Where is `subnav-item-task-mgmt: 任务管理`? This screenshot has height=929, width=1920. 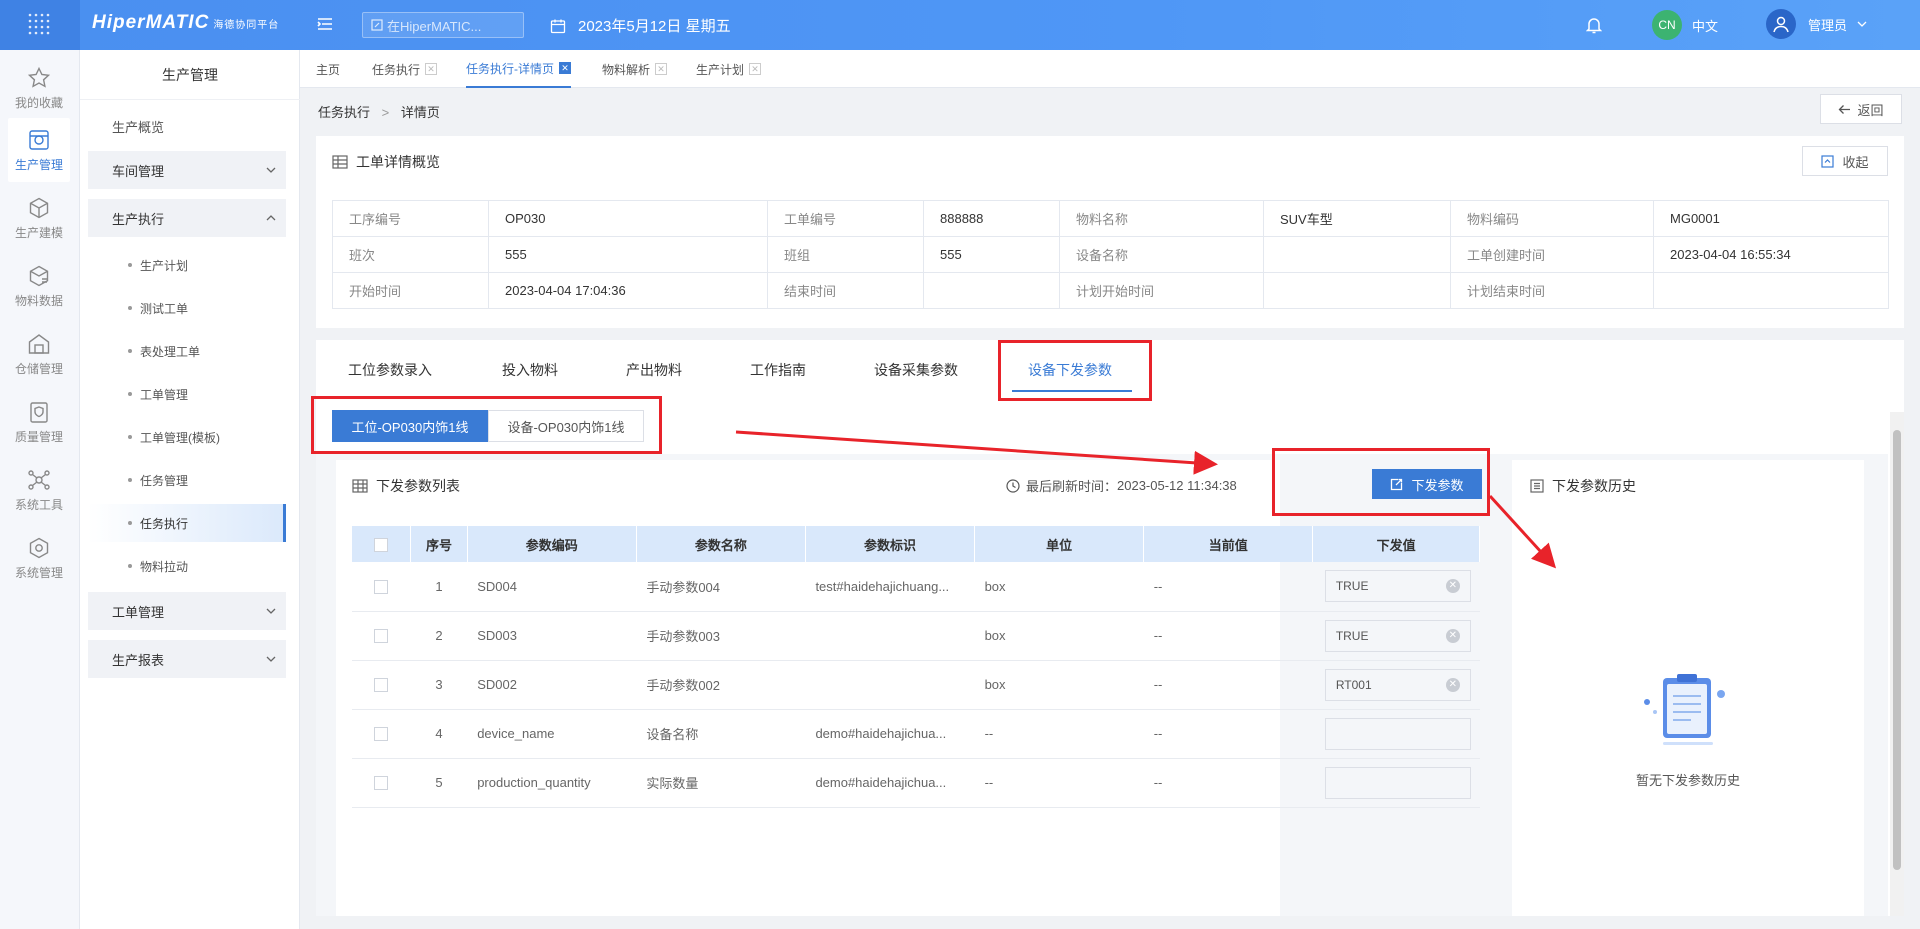 subnav-item-task-mgmt: 任务管理 is located at coordinates (187, 480).